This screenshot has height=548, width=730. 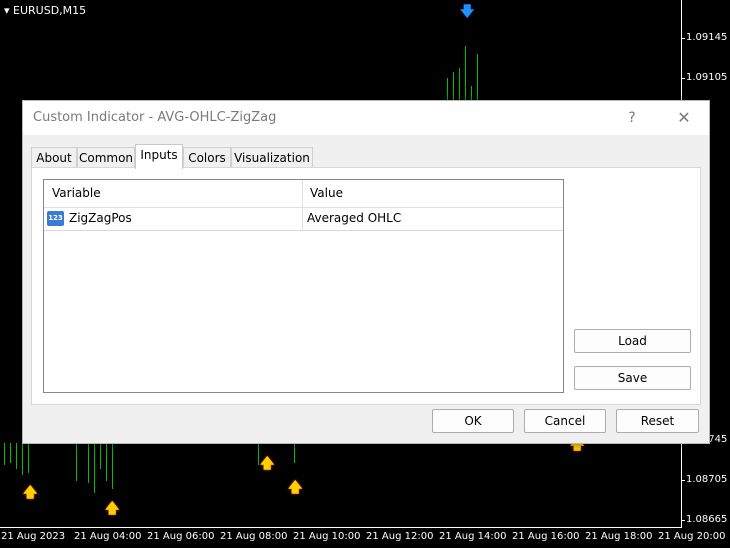 What do you see at coordinates (181, 536) in the screenshot?
I see `time-tick: 21 Aug 06:00` at bounding box center [181, 536].